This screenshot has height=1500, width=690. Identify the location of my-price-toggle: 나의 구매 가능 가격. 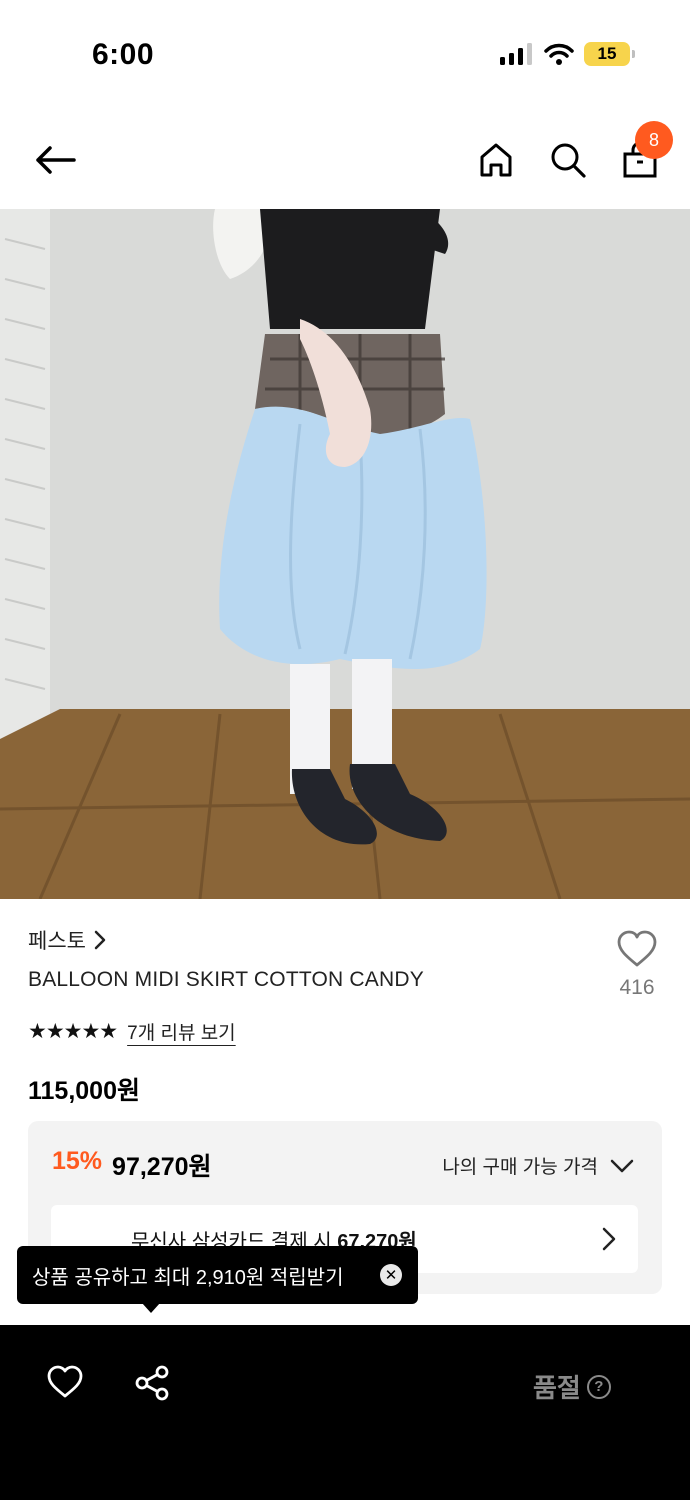
(538, 1165).